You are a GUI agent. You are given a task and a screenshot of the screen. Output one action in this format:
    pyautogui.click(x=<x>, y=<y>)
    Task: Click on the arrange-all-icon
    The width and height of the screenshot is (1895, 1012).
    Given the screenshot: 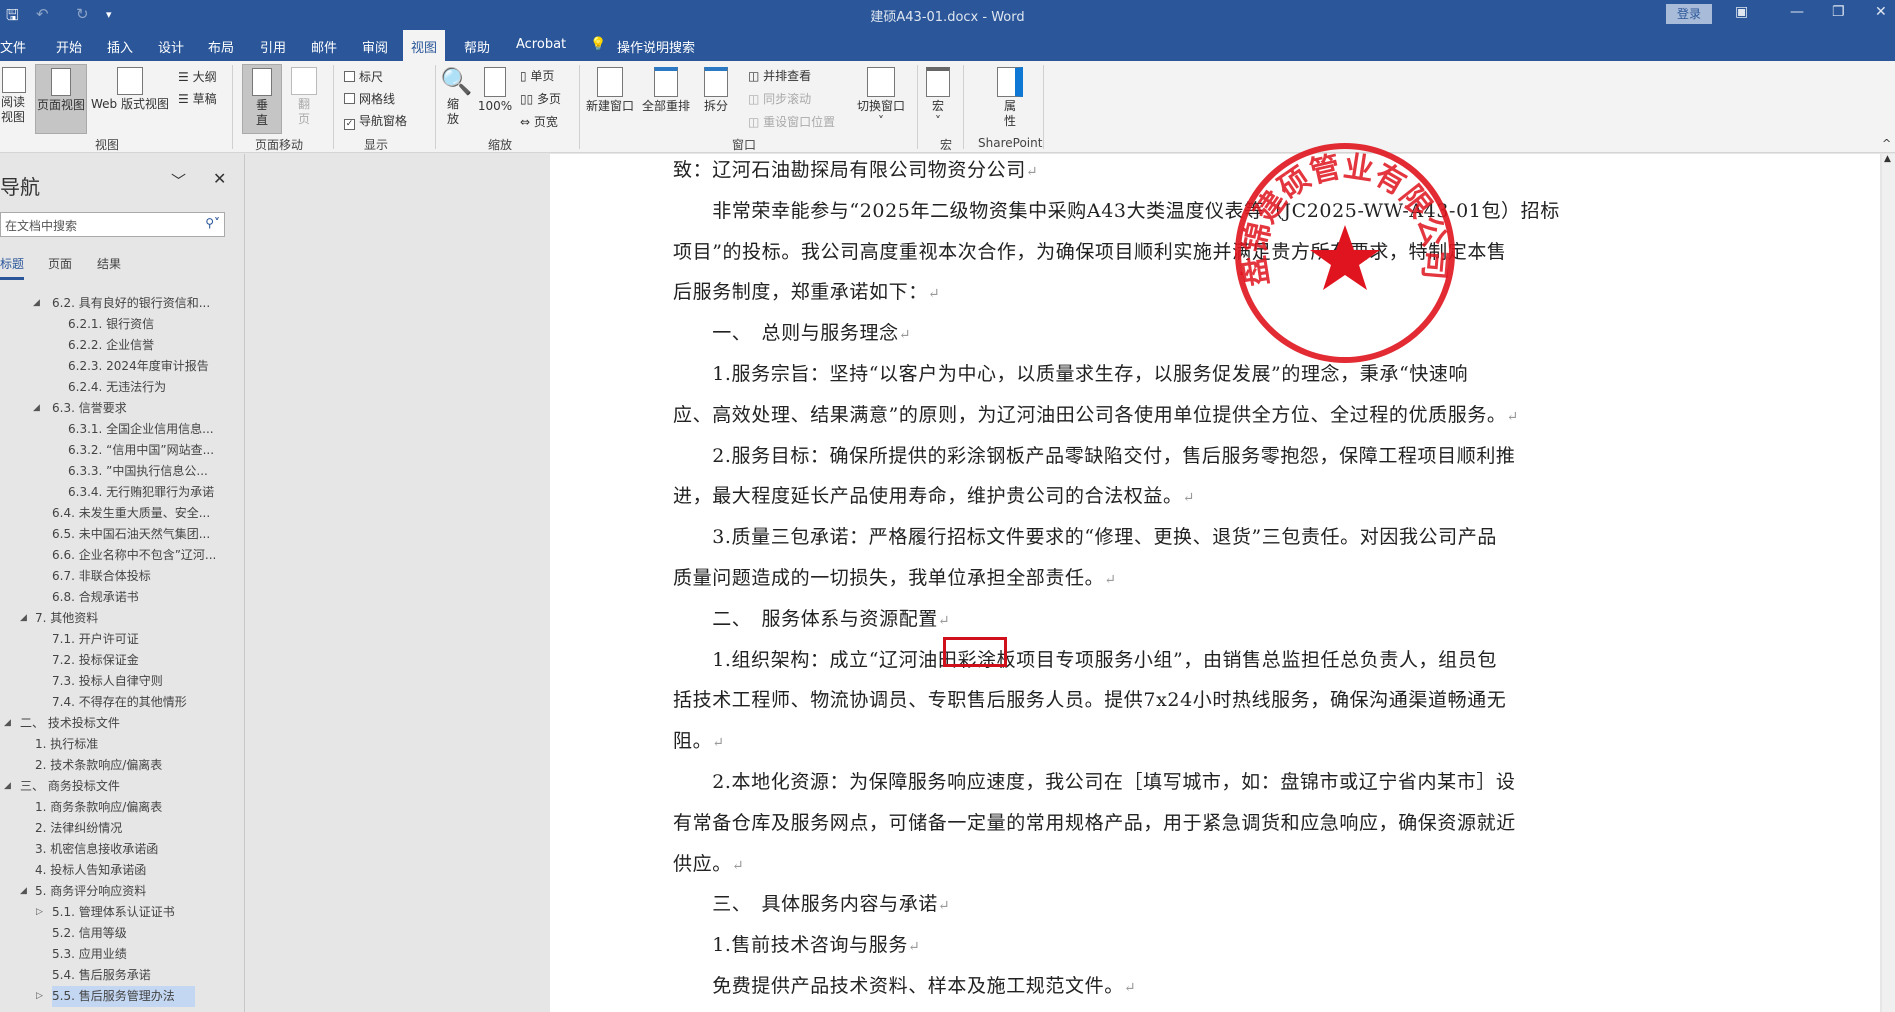 What is the action you would take?
    pyautogui.click(x=666, y=82)
    